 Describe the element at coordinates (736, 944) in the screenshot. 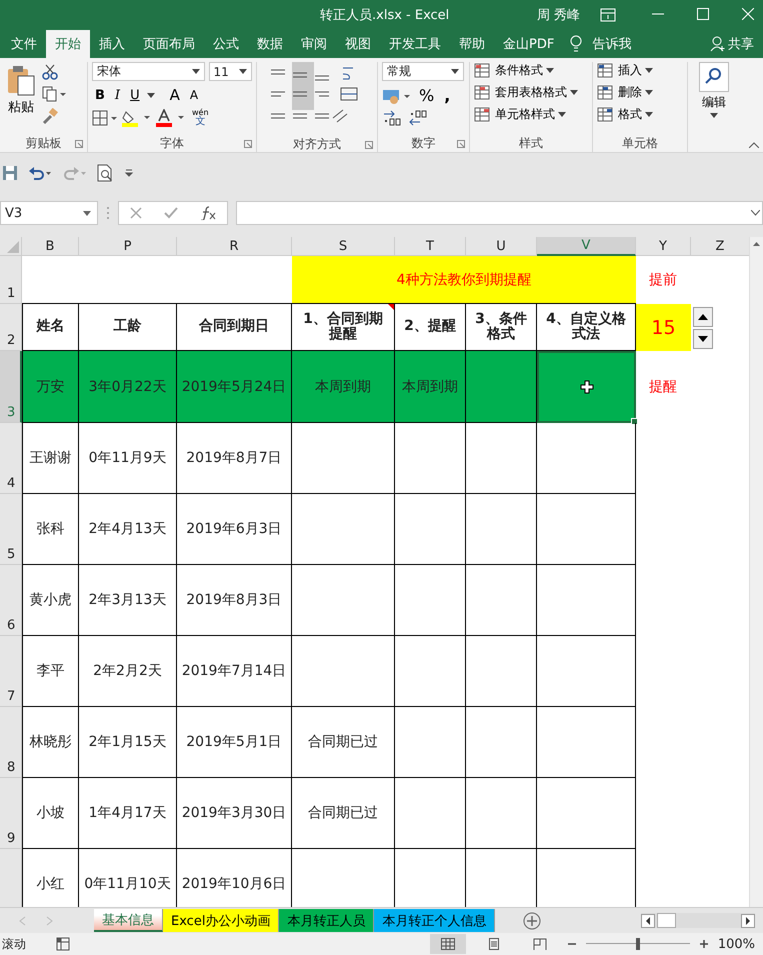

I see `zoom-level: 100%` at that location.